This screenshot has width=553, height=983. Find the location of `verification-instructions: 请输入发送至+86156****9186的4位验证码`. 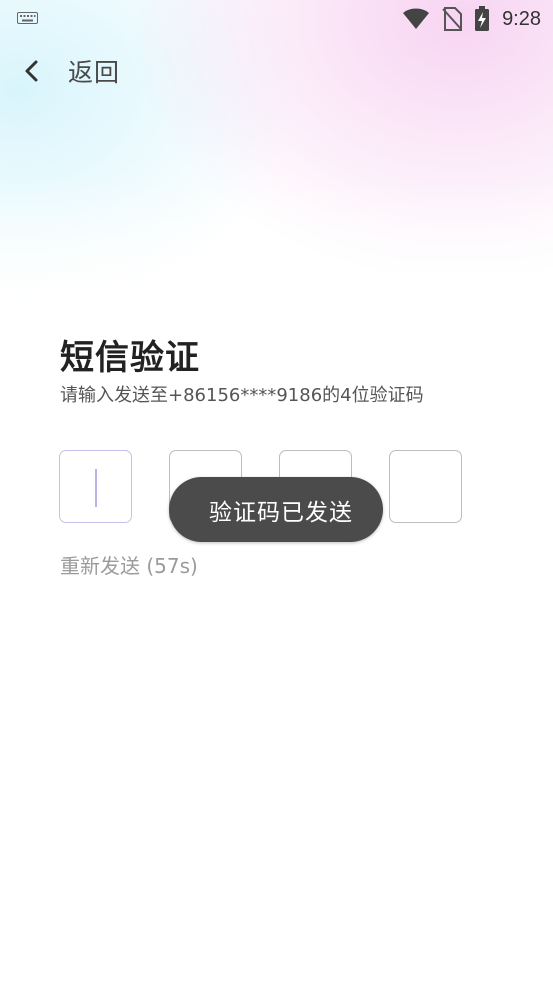

verification-instructions: 请输入发送至+86156****9186的4位验证码 is located at coordinates (242, 395).